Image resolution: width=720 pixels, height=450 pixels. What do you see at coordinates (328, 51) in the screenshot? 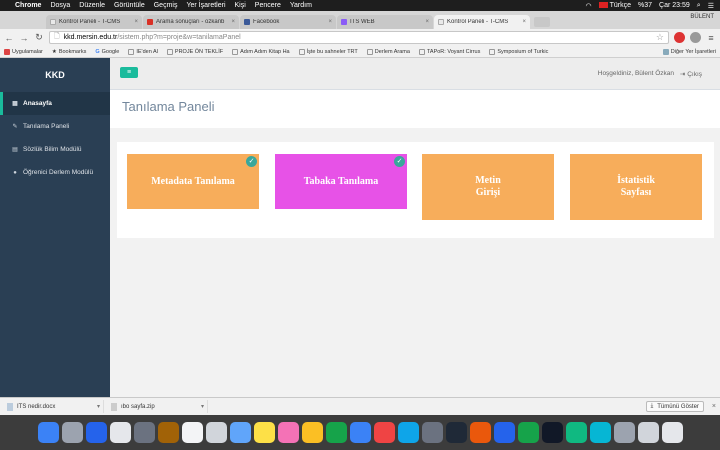
I see `bookmark-item: İşte bu sahneler TRT` at bounding box center [328, 51].